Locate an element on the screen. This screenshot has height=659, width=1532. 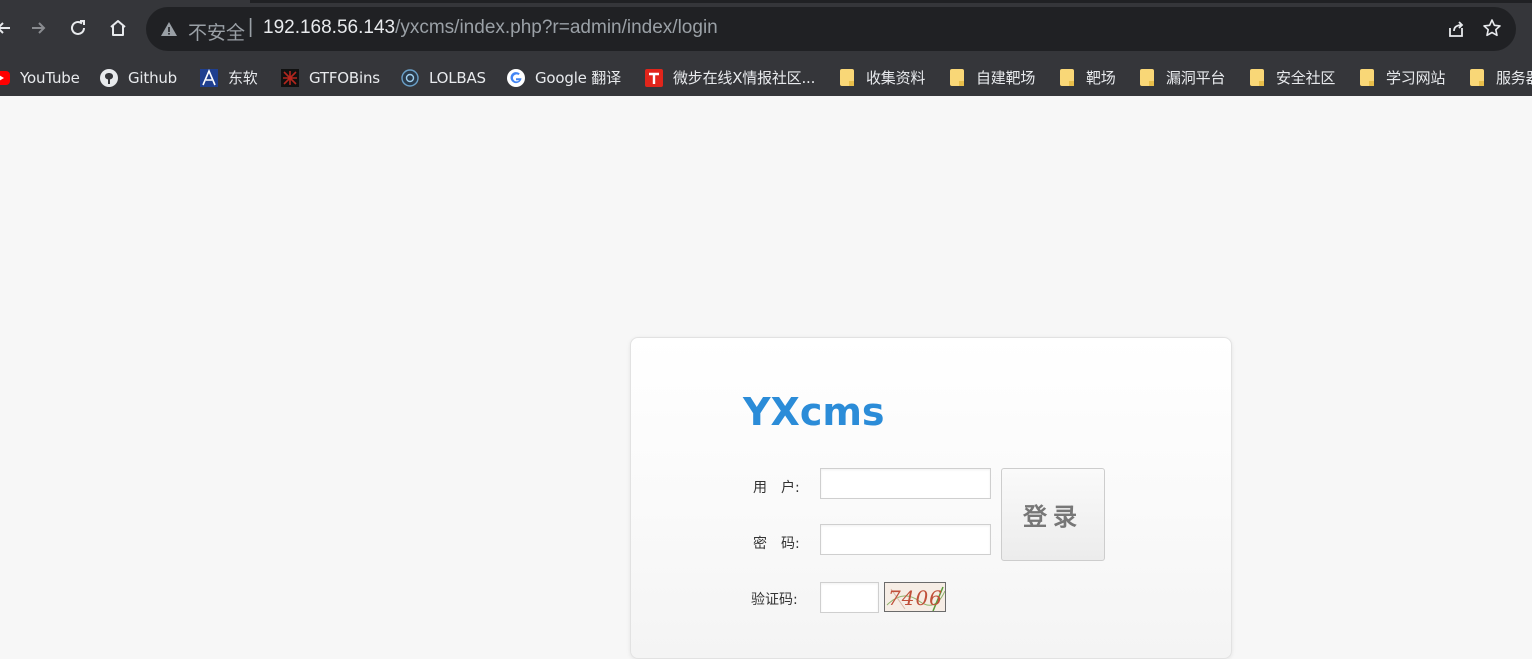
bookmark-folder-collect: 收集资料 is located at coordinates (881, 77).